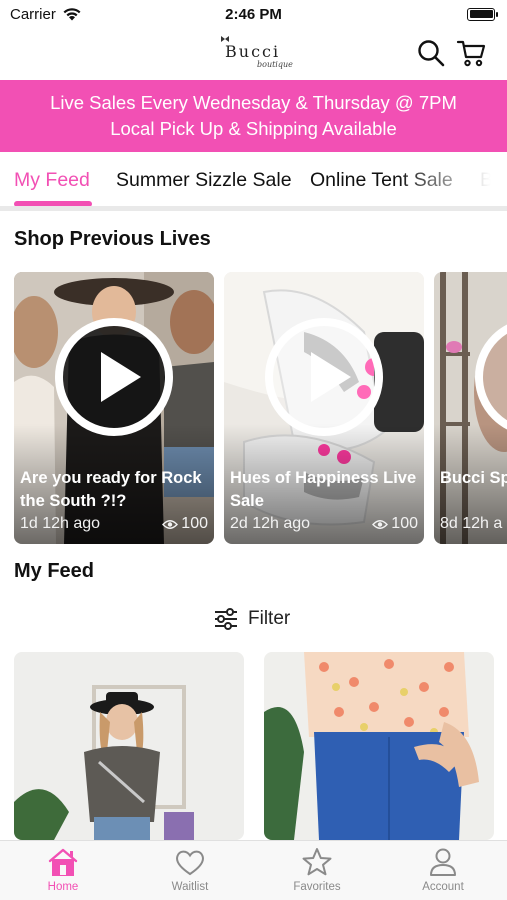 The height and width of the screenshot is (900, 507). Describe the element at coordinates (317, 887) in the screenshot. I see `nav-favorites-label: Favorites` at that location.